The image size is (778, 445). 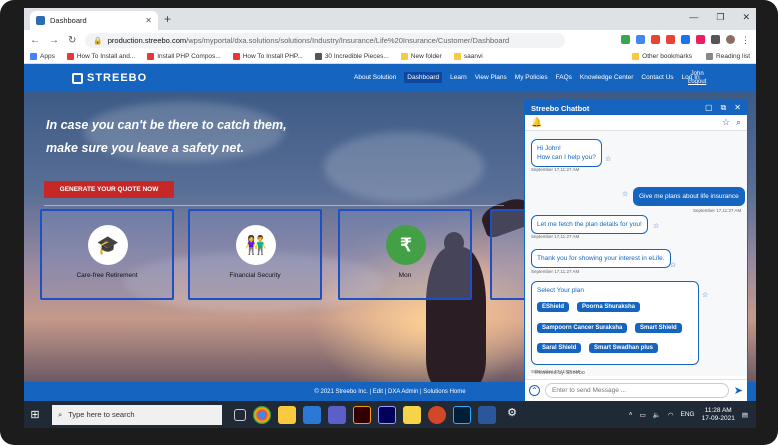 I want to click on hero-line-2: make sure you leave a safety net., so click(x=145, y=148).